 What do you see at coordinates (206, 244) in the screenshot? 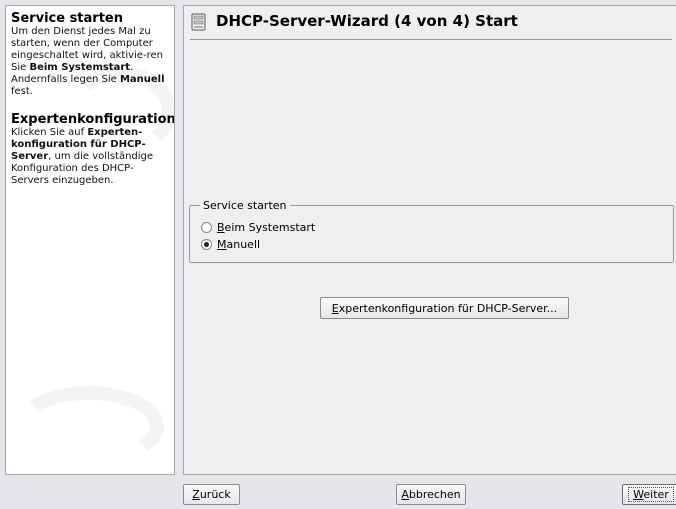
I see `radio-indicator-checked` at bounding box center [206, 244].